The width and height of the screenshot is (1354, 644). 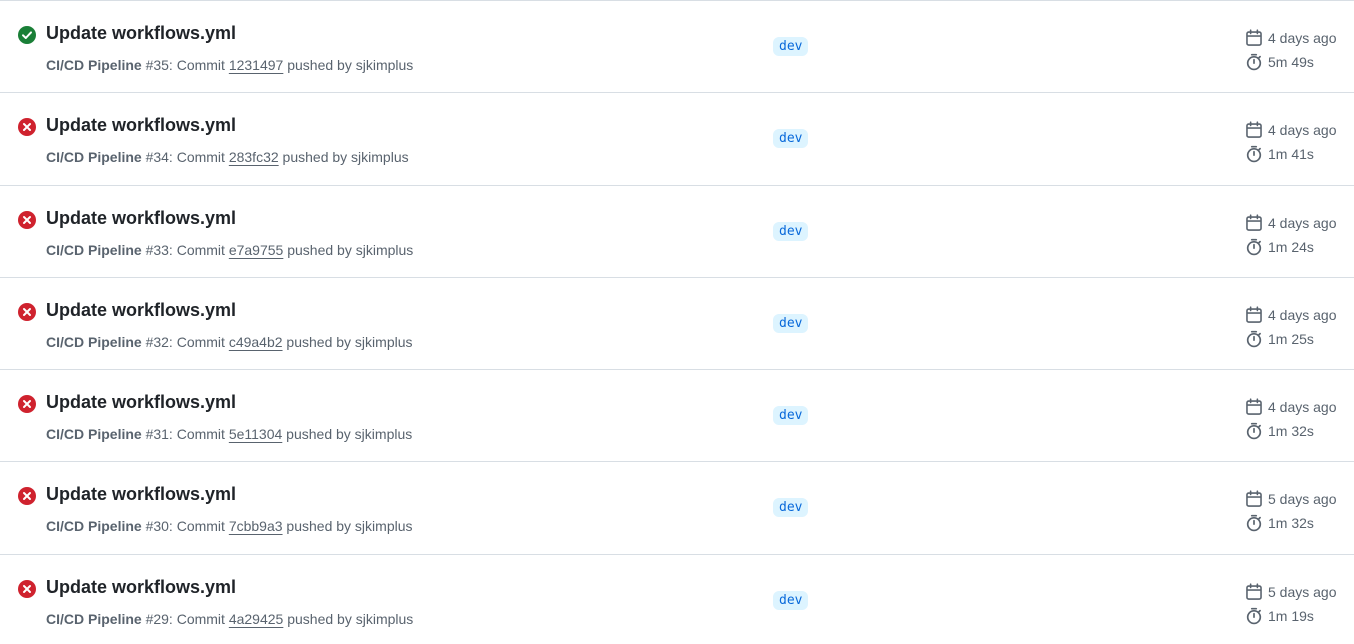 I want to click on run-duration: 1m 25s, so click(x=1297, y=339).